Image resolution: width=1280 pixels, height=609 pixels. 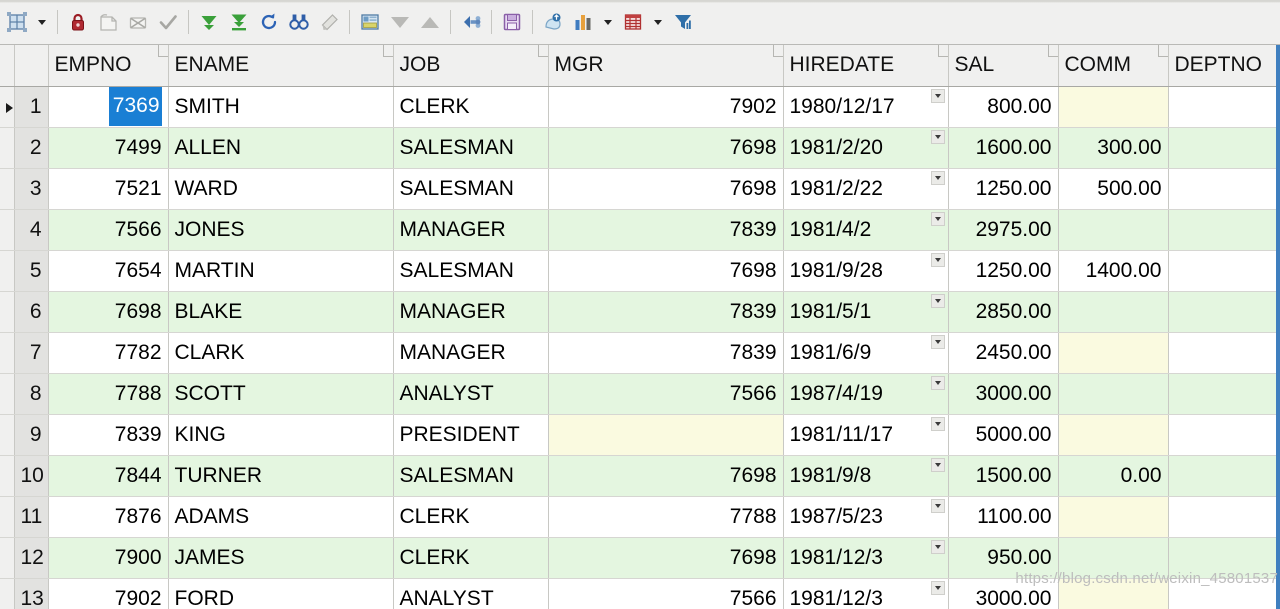 What do you see at coordinates (108, 107) in the screenshot?
I see `cell-empno: 7369` at bounding box center [108, 107].